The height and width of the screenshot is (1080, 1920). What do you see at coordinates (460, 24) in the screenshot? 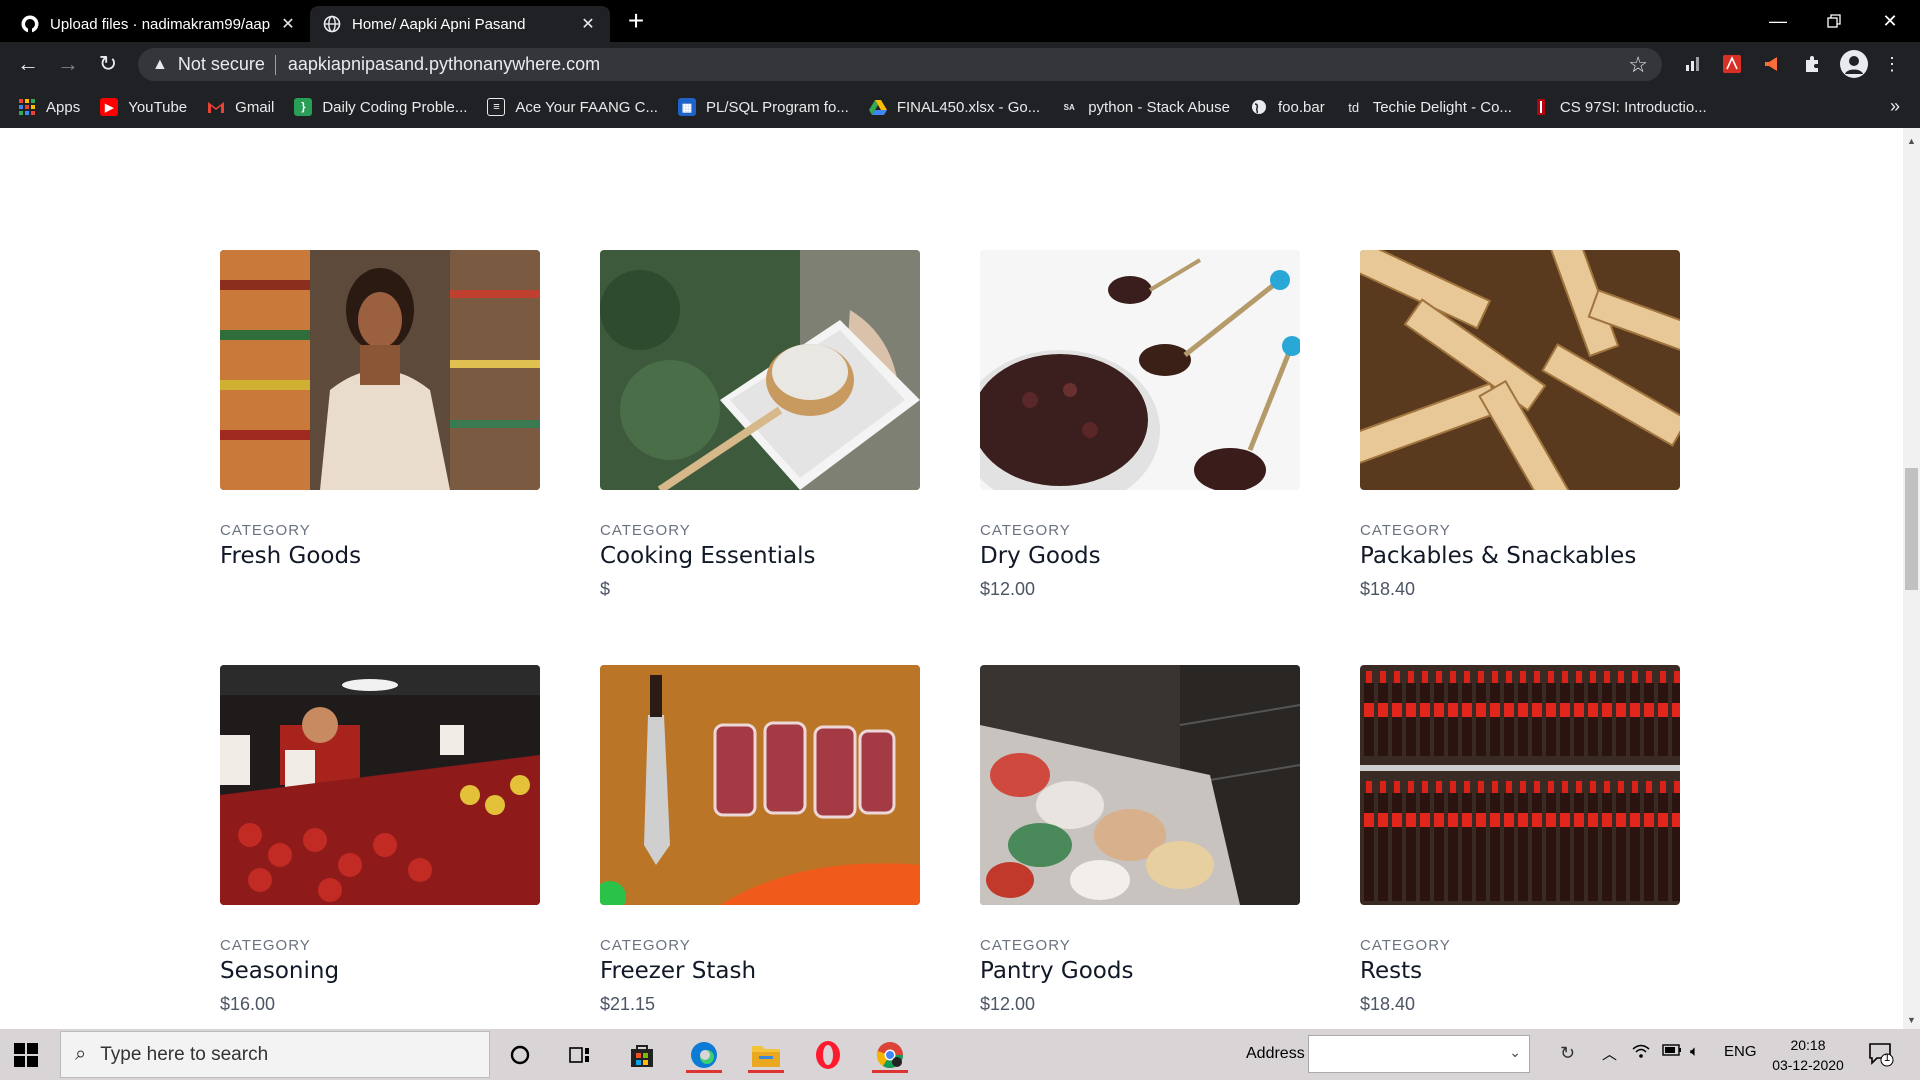
I see `tab-home: Home/ Aapki Apni Pasand ✕` at bounding box center [460, 24].